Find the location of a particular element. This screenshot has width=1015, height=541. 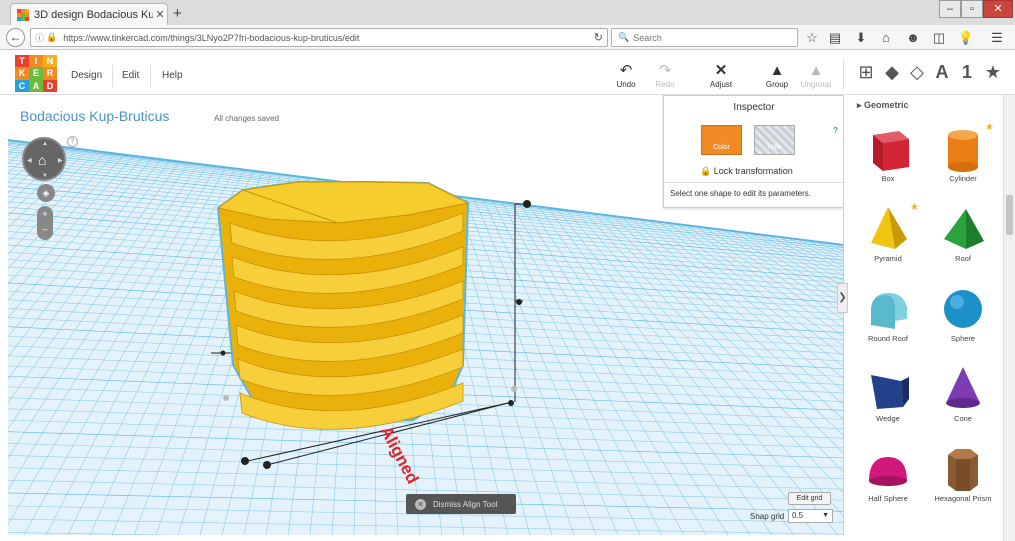

chat-icon: ☻ is located at coordinates (913, 37).